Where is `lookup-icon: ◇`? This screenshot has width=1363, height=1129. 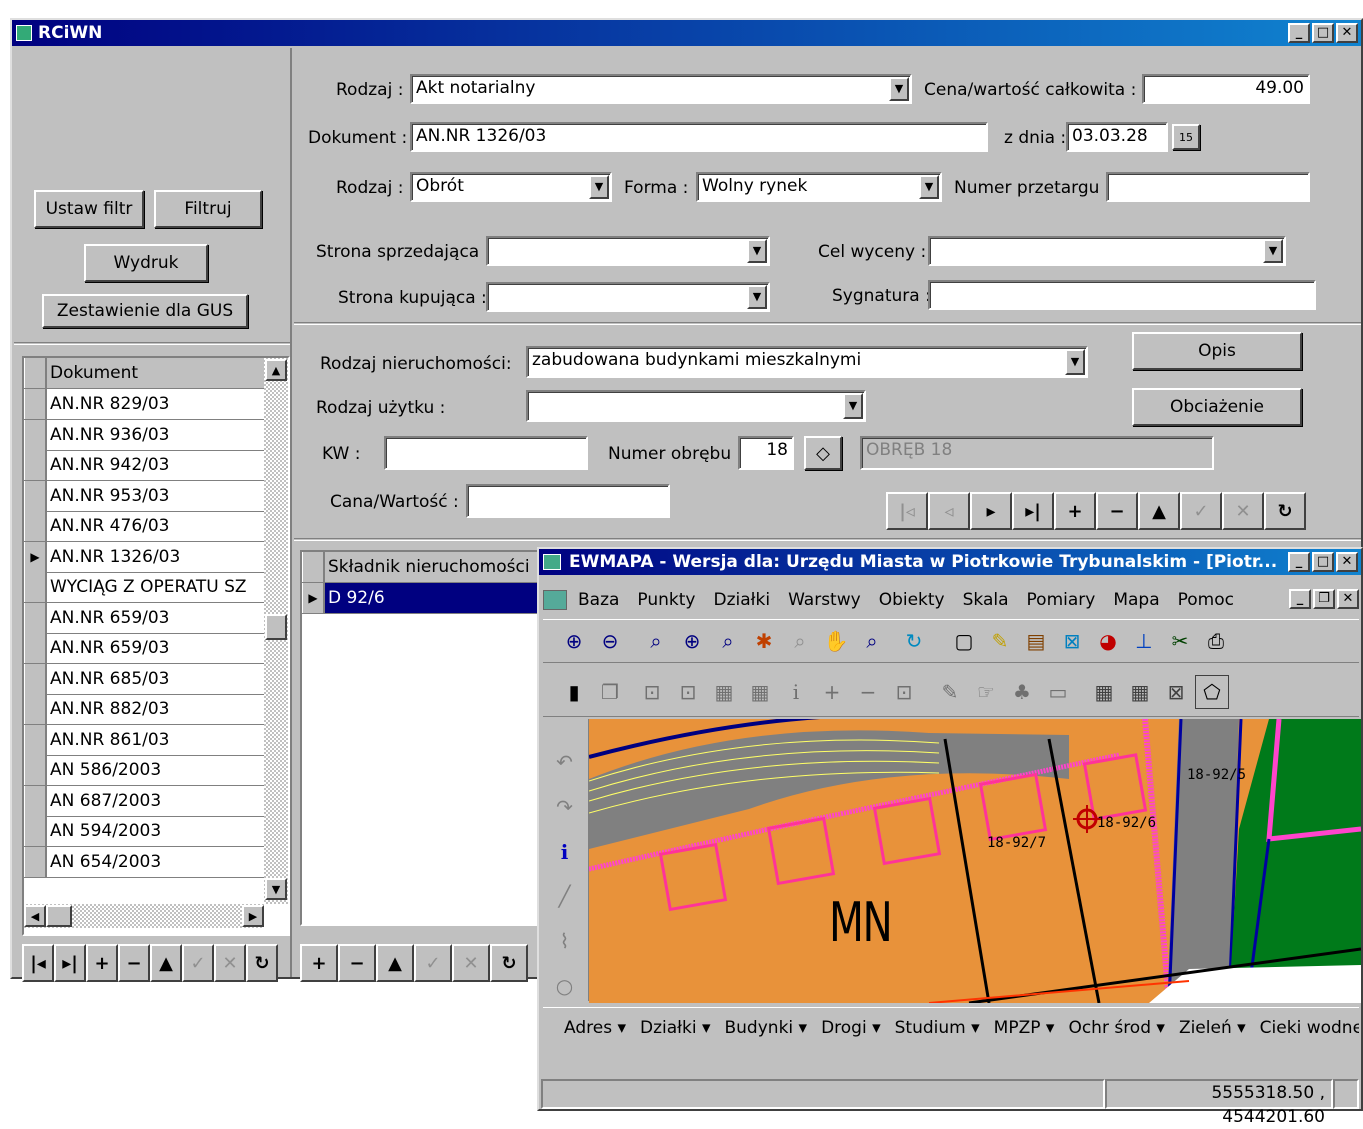
lookup-icon: ◇ is located at coordinates (823, 453).